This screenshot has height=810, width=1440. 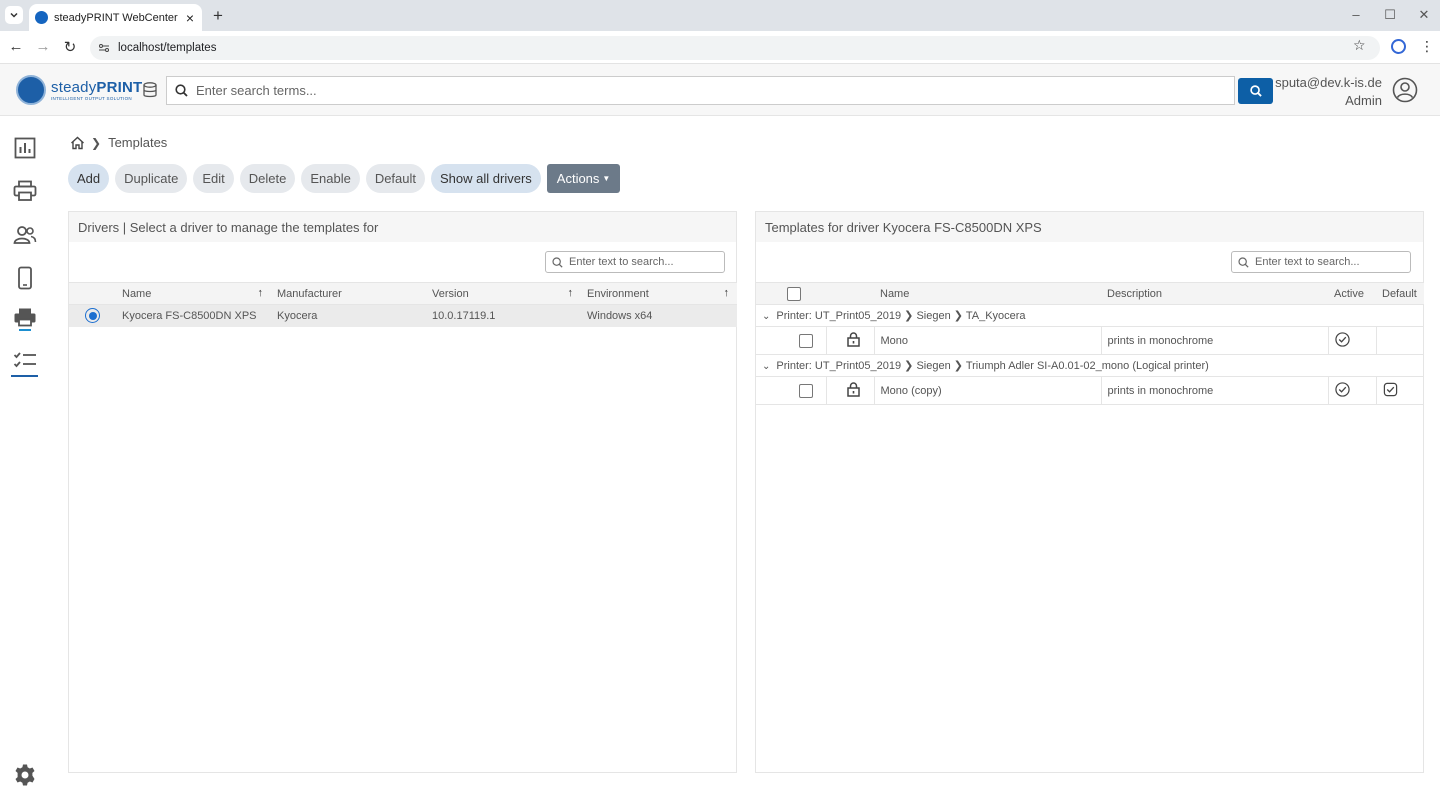 What do you see at coordinates (1400, 293) in the screenshot?
I see `column-header-default: Default` at bounding box center [1400, 293].